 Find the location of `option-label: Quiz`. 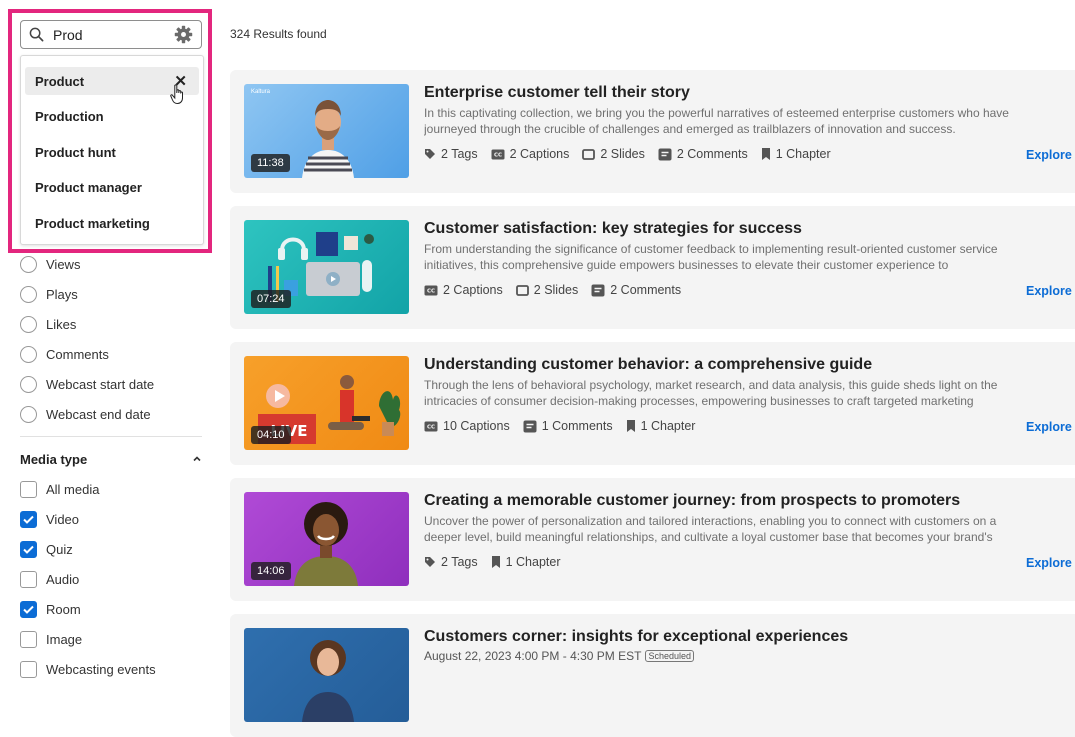

option-label: Quiz is located at coordinates (59, 549).